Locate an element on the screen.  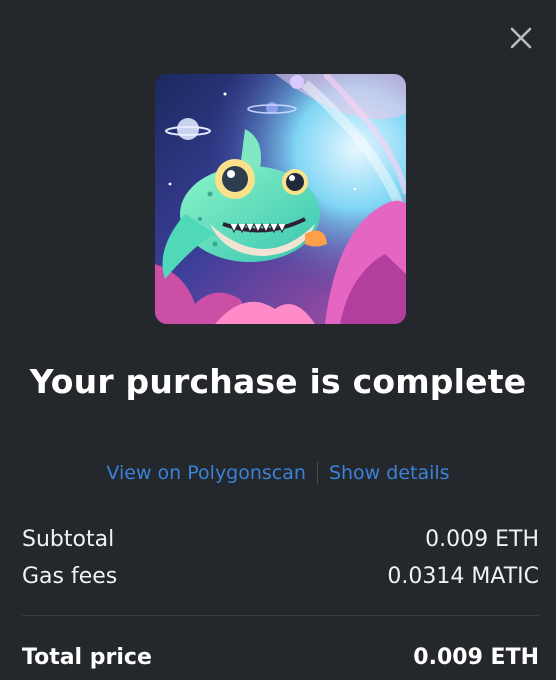
subtotal-row: Subtotal 0.009 ETH is located at coordinates (280, 539).